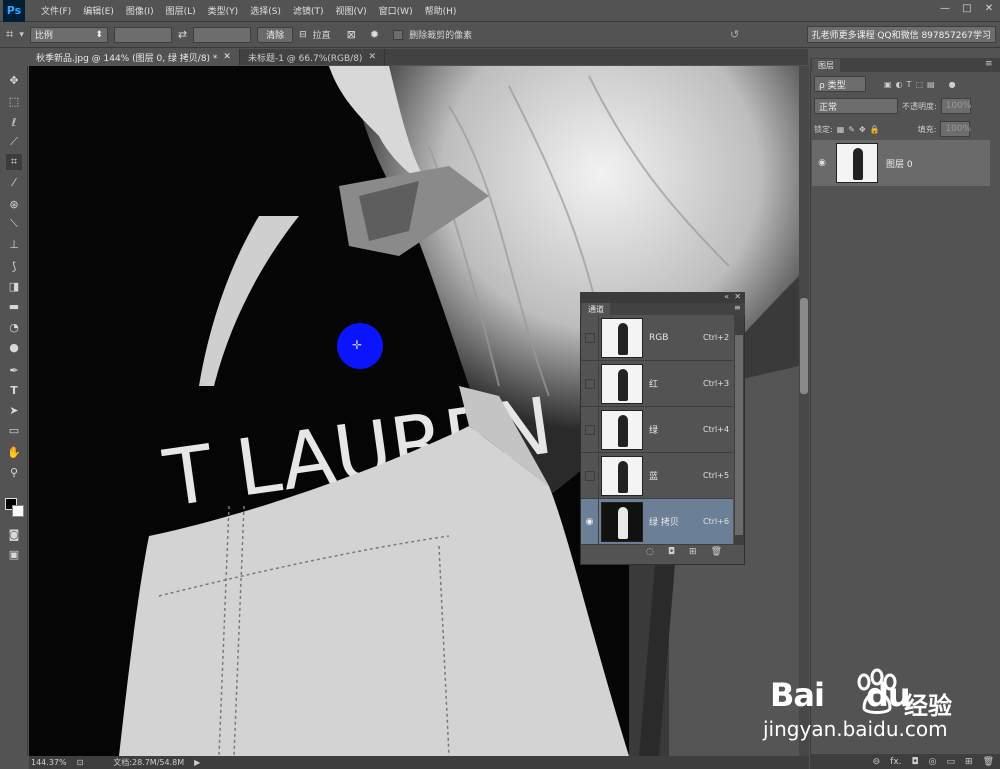 This screenshot has width=1000, height=769. Describe the element at coordinates (14, 534) in the screenshot. I see `quick-mask-icon: ◙` at that location.